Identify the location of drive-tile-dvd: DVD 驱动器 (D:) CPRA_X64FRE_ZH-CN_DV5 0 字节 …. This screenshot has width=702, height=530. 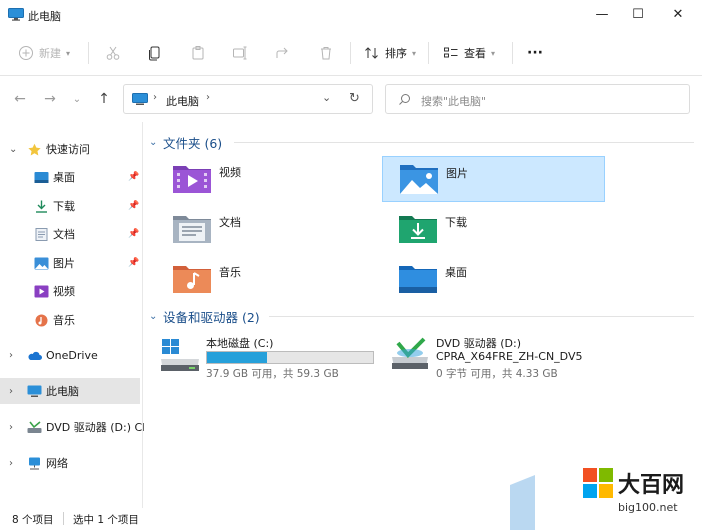
(499, 359).